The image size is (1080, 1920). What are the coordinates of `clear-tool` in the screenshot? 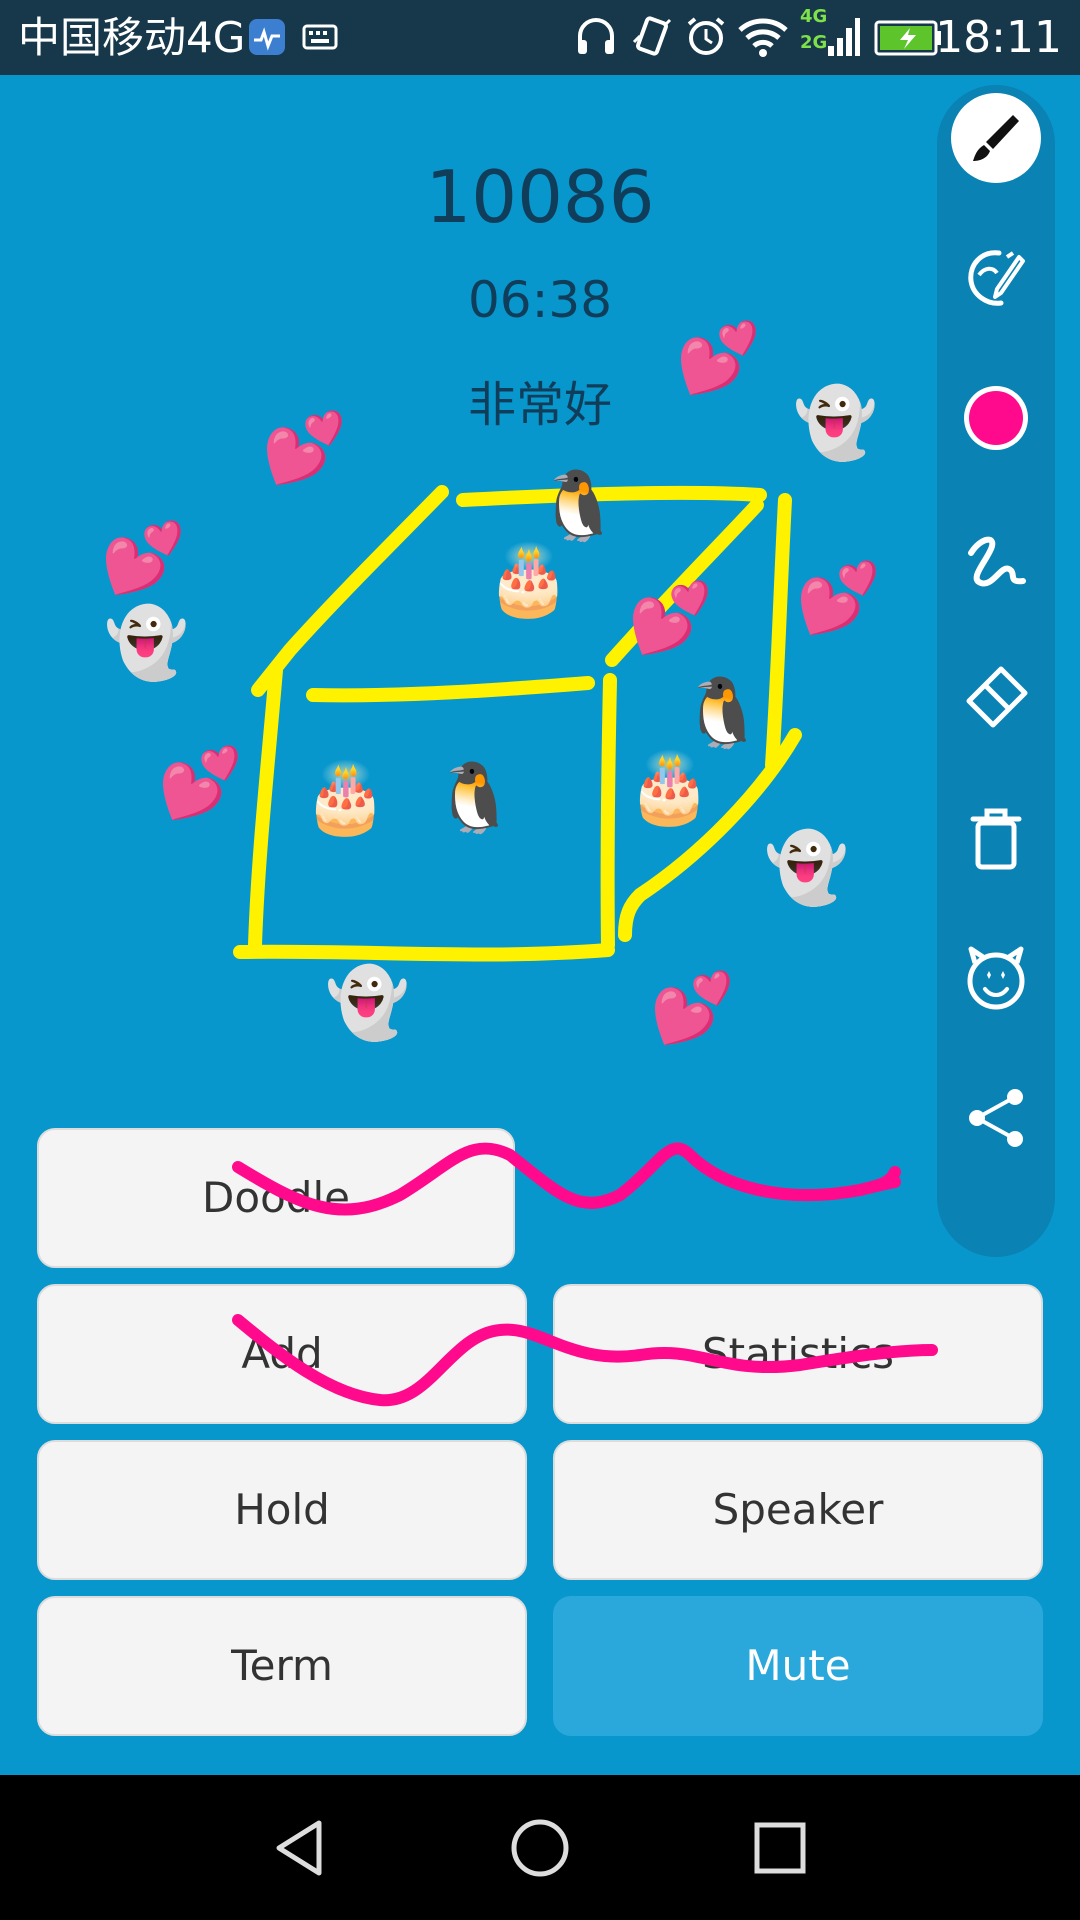 It's located at (996, 838).